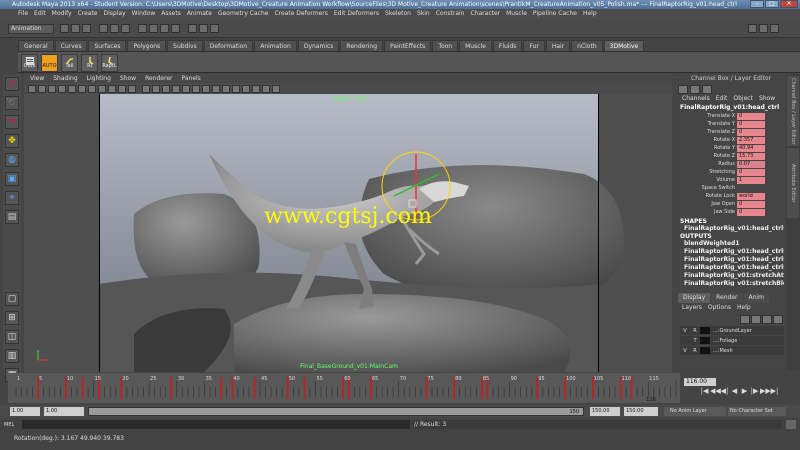  I want to click on shelf-tab-muscle: Muscle, so click(475, 45).